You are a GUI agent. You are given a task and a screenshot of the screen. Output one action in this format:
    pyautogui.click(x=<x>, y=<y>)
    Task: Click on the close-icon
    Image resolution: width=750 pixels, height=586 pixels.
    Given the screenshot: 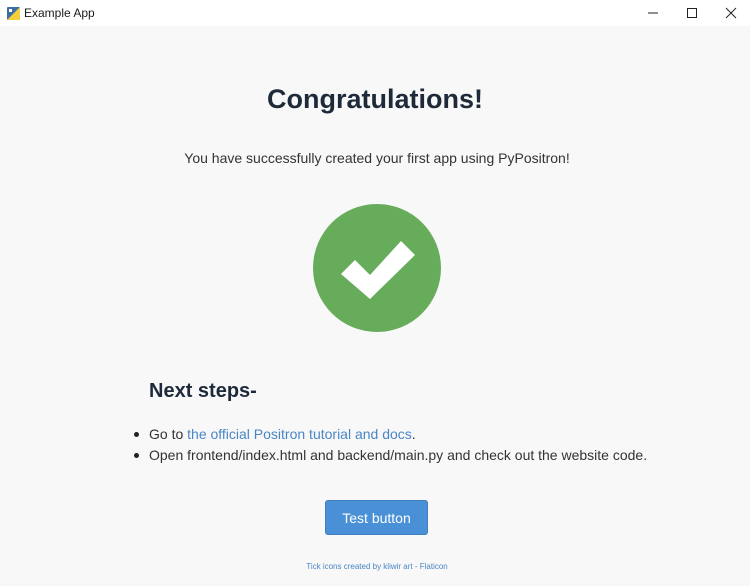 What is the action you would take?
    pyautogui.click(x=730, y=13)
    